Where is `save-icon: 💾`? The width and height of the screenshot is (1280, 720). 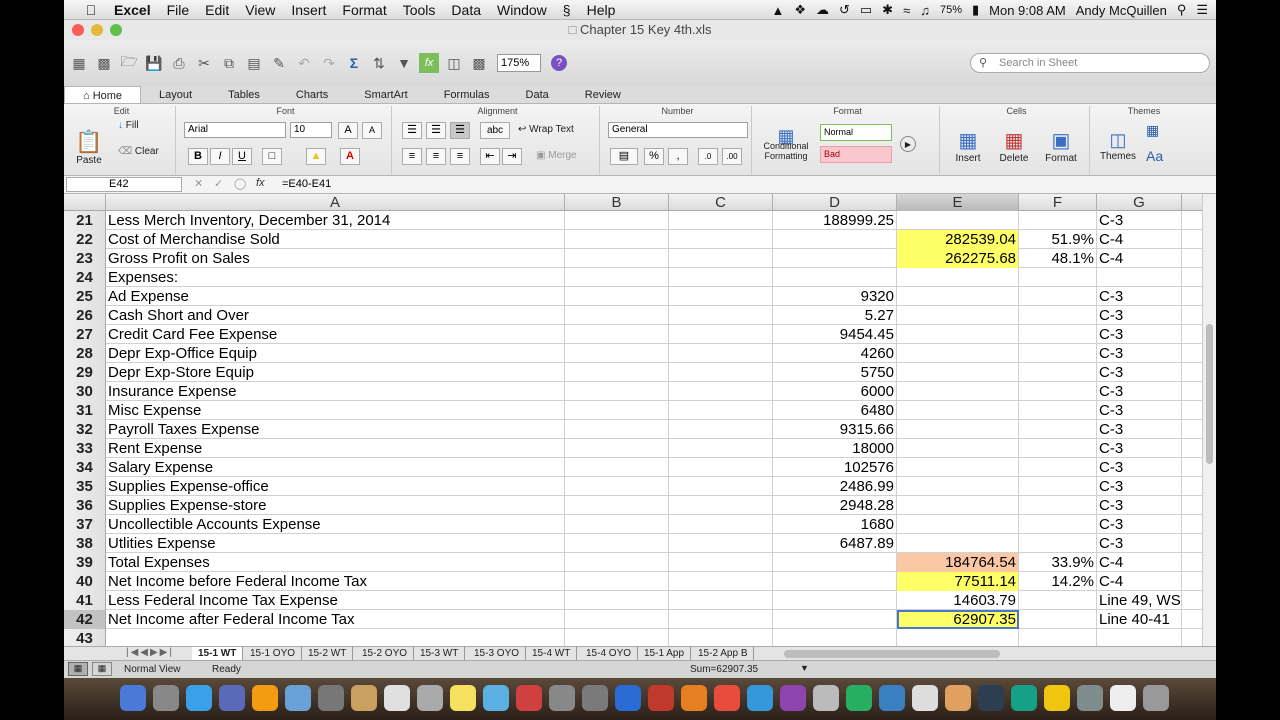 save-icon: 💾 is located at coordinates (154, 63).